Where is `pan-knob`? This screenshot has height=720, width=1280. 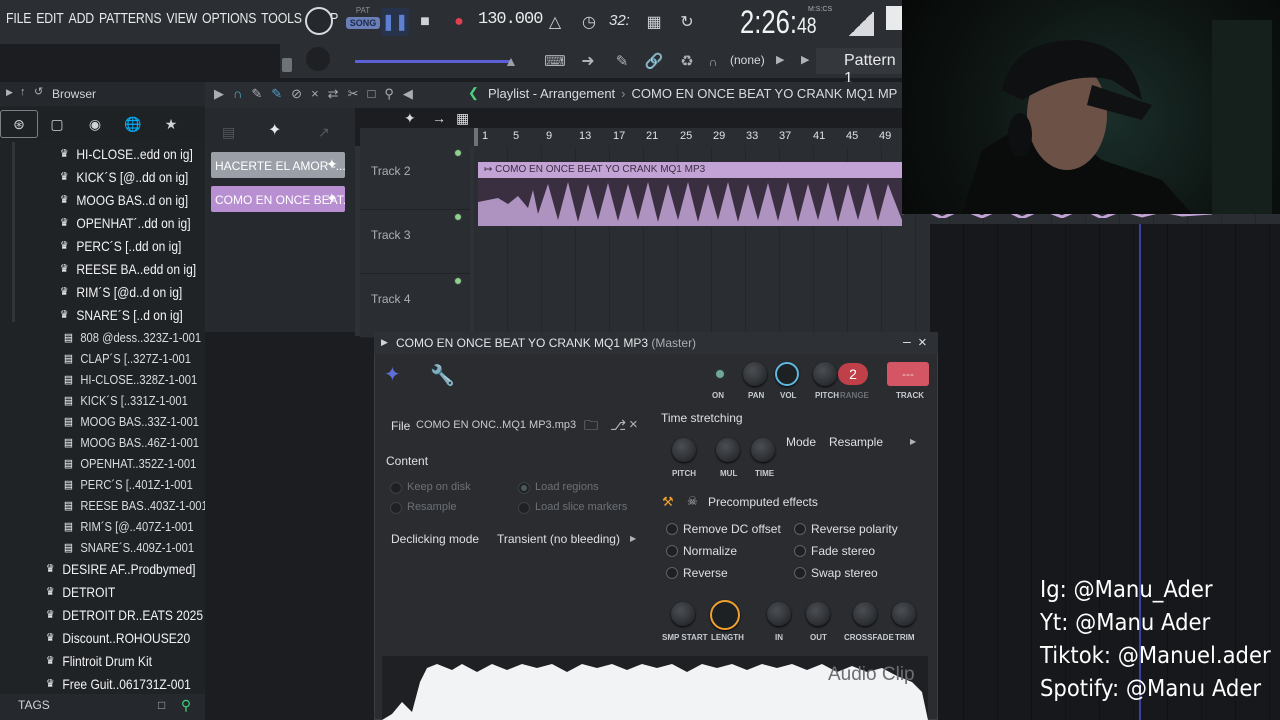 pan-knob is located at coordinates (755, 374).